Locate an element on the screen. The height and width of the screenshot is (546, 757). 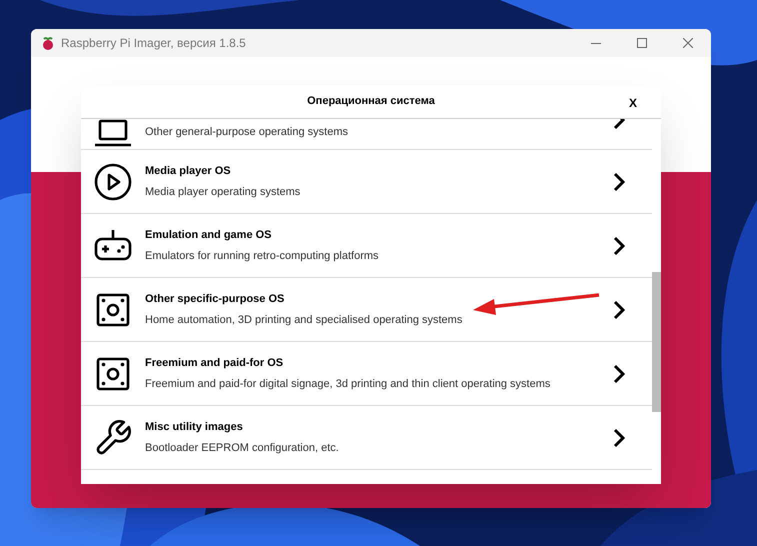
os-list-item: Freemium and paid-for OS Freemium and paid-for digital signage, 3d printing and thin client operating systems is located at coordinates (366, 374).